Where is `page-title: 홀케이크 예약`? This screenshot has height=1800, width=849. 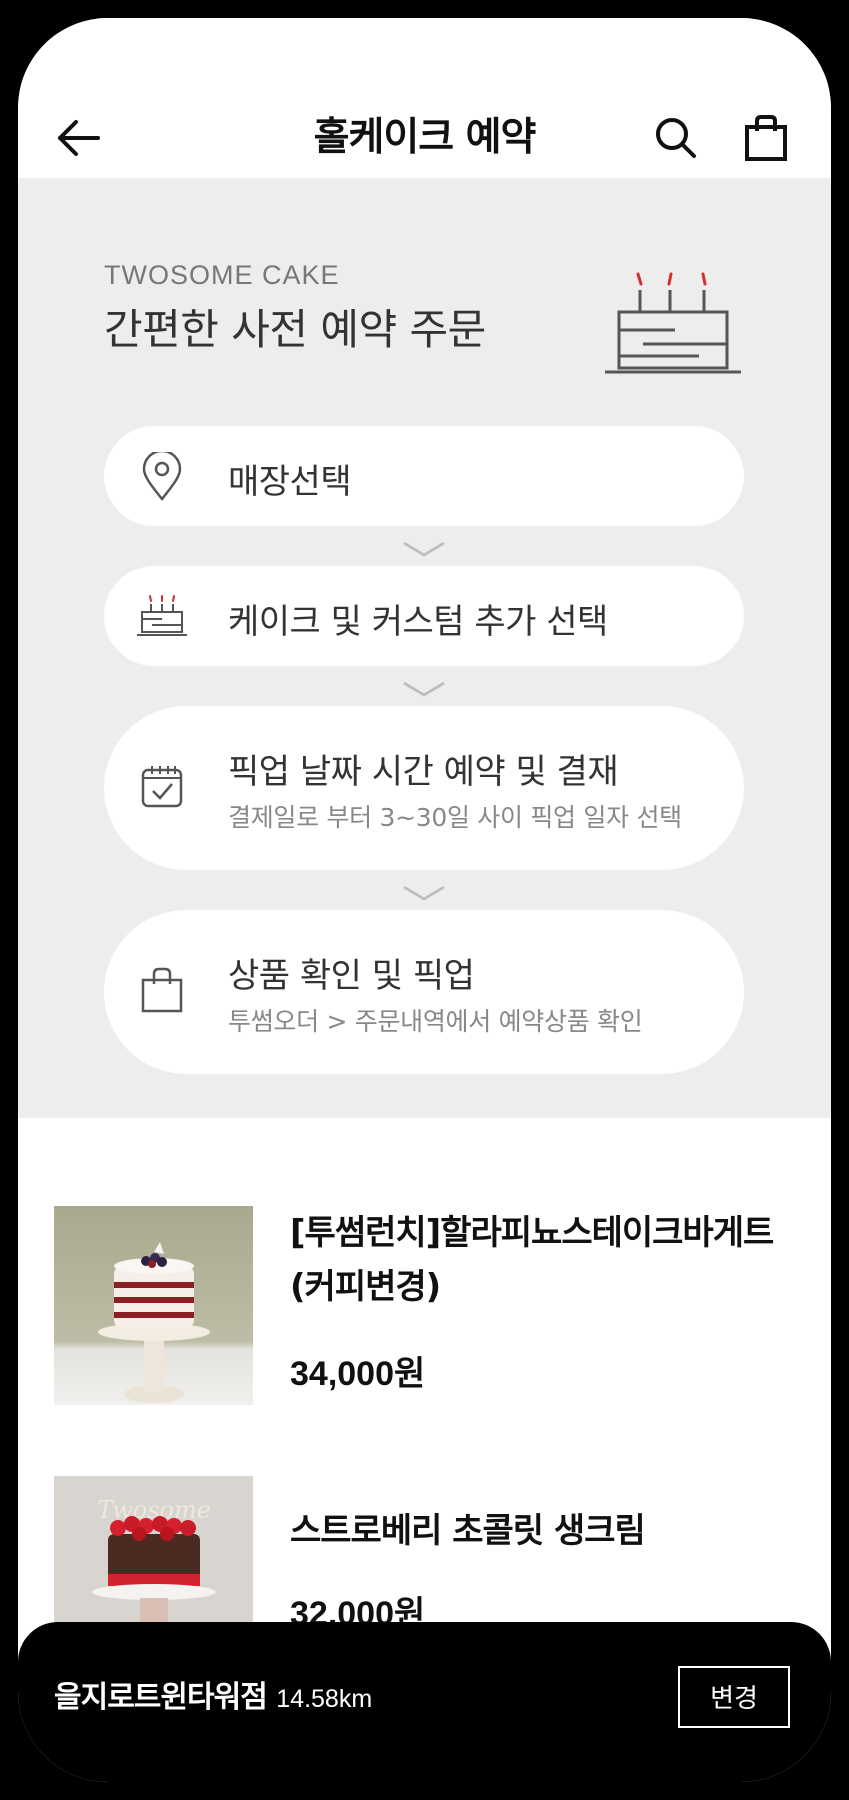
page-title: 홀케이크 예약 is located at coordinates (425, 137).